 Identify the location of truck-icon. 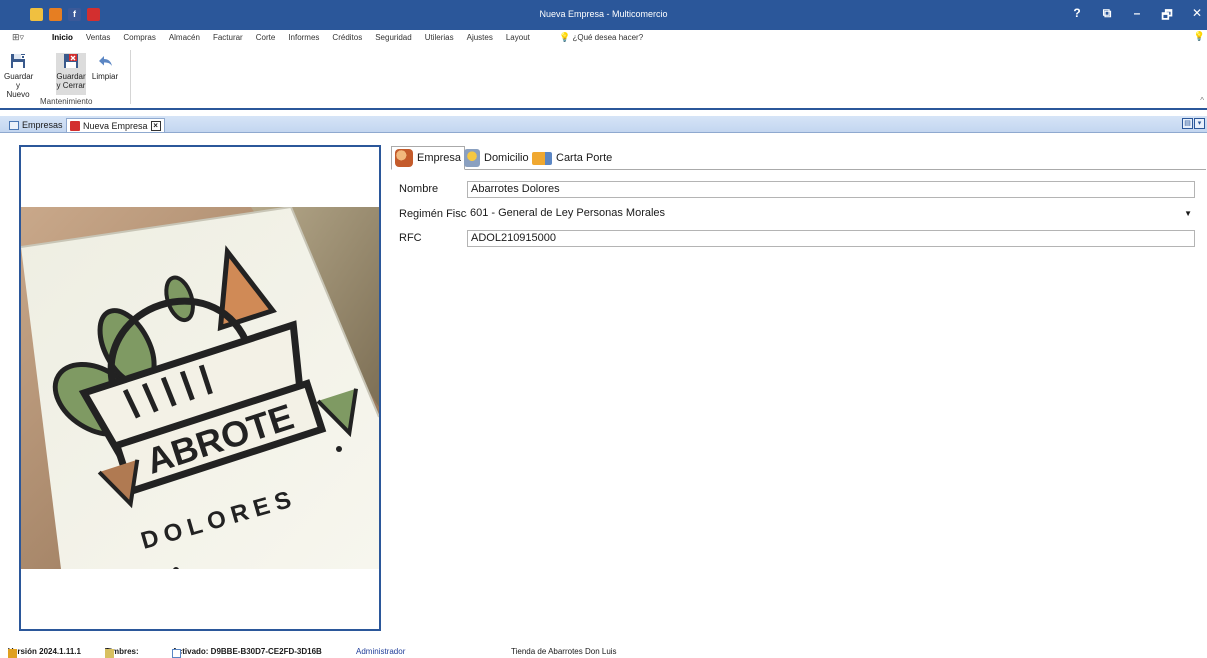
(542, 158).